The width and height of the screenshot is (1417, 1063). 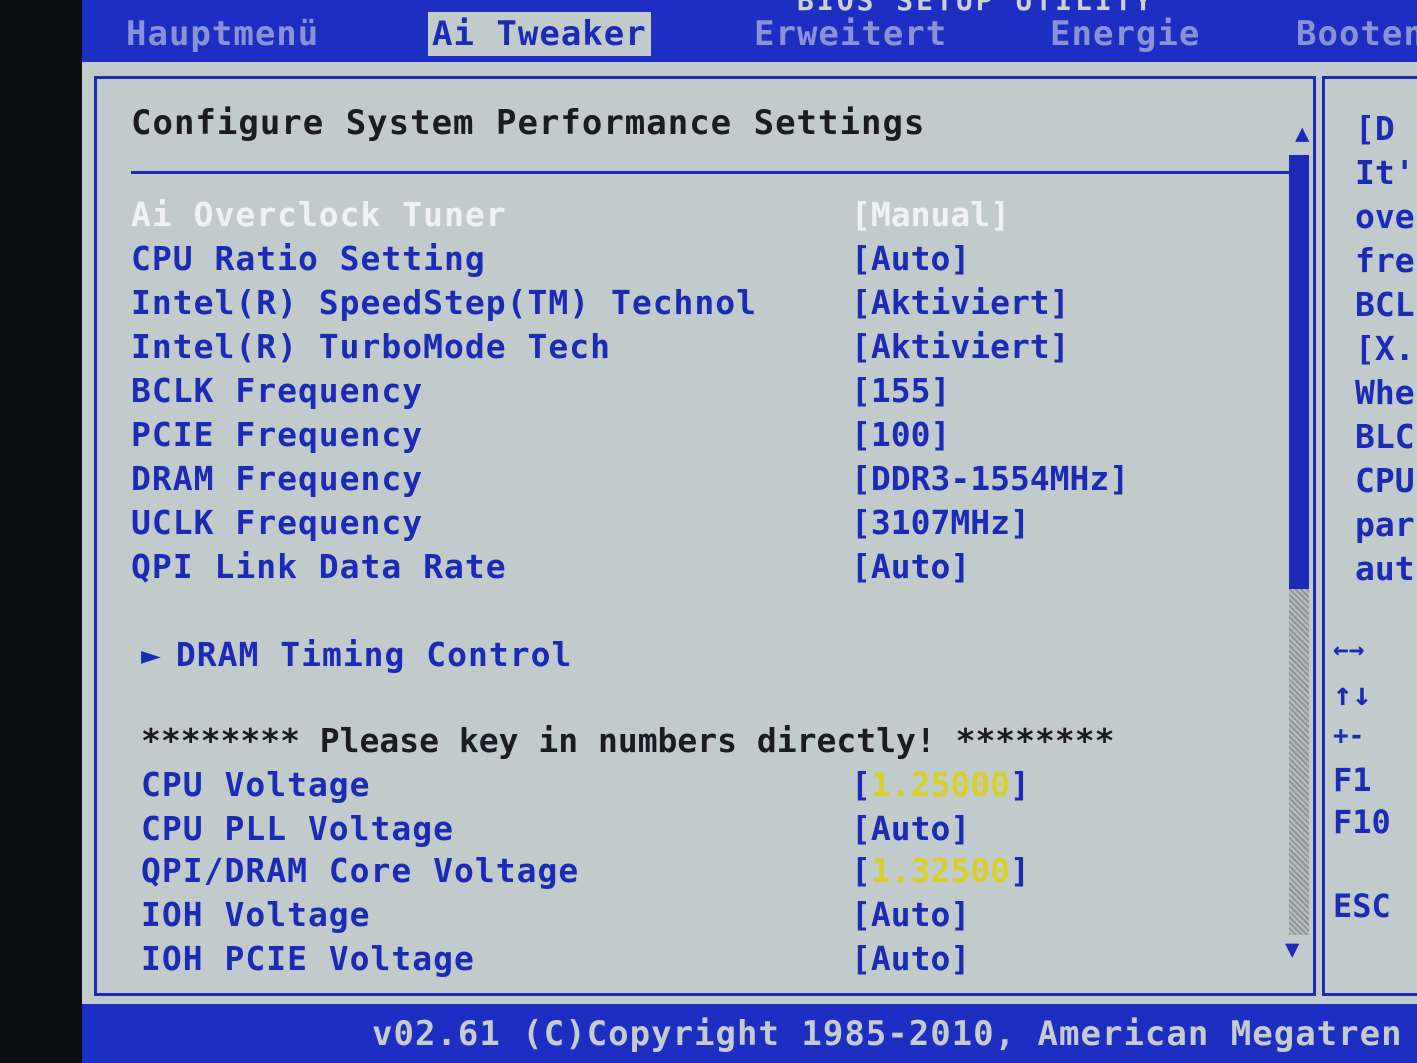 What do you see at coordinates (528, 123) in the screenshot?
I see `panel-heading: Configure System Performance Settings` at bounding box center [528, 123].